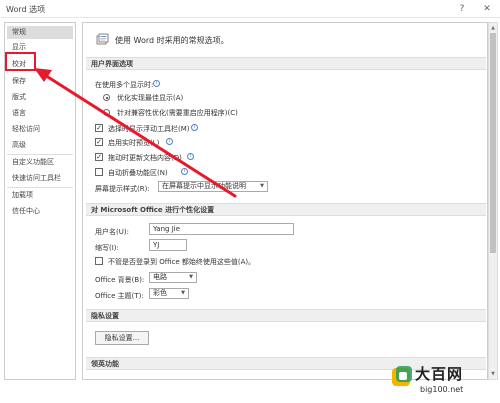 This screenshot has height=403, width=500. I want to click on proofing-highlight-box, so click(20, 61).